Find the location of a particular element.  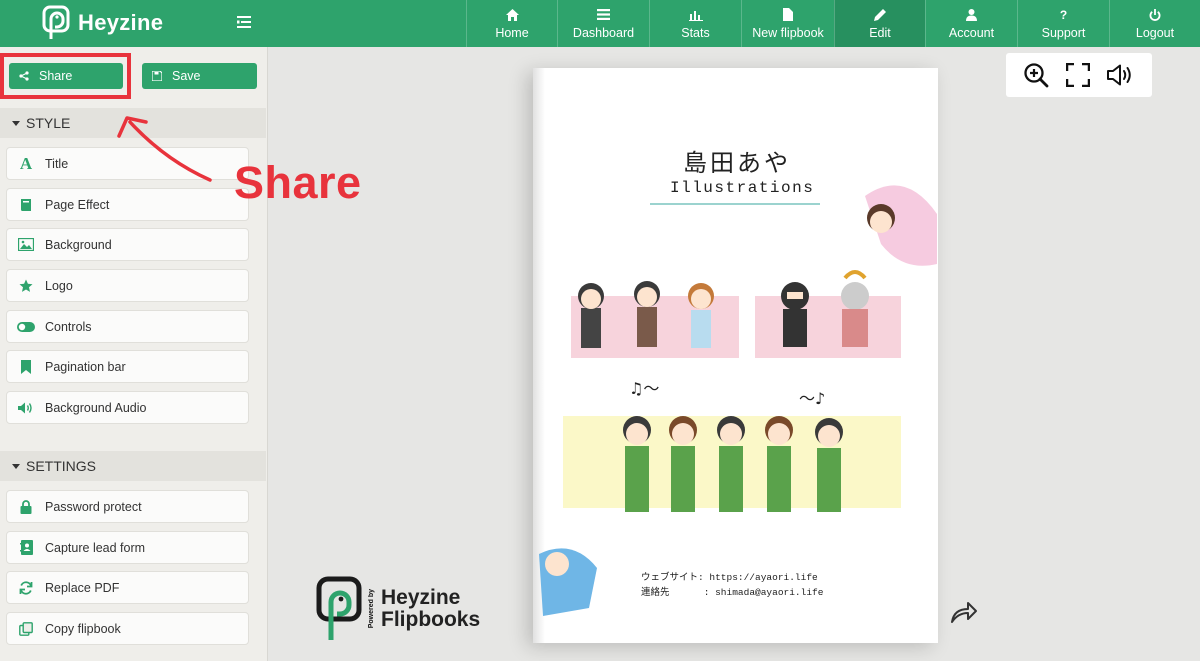

annotation-label: Share is located at coordinates (298, 182).